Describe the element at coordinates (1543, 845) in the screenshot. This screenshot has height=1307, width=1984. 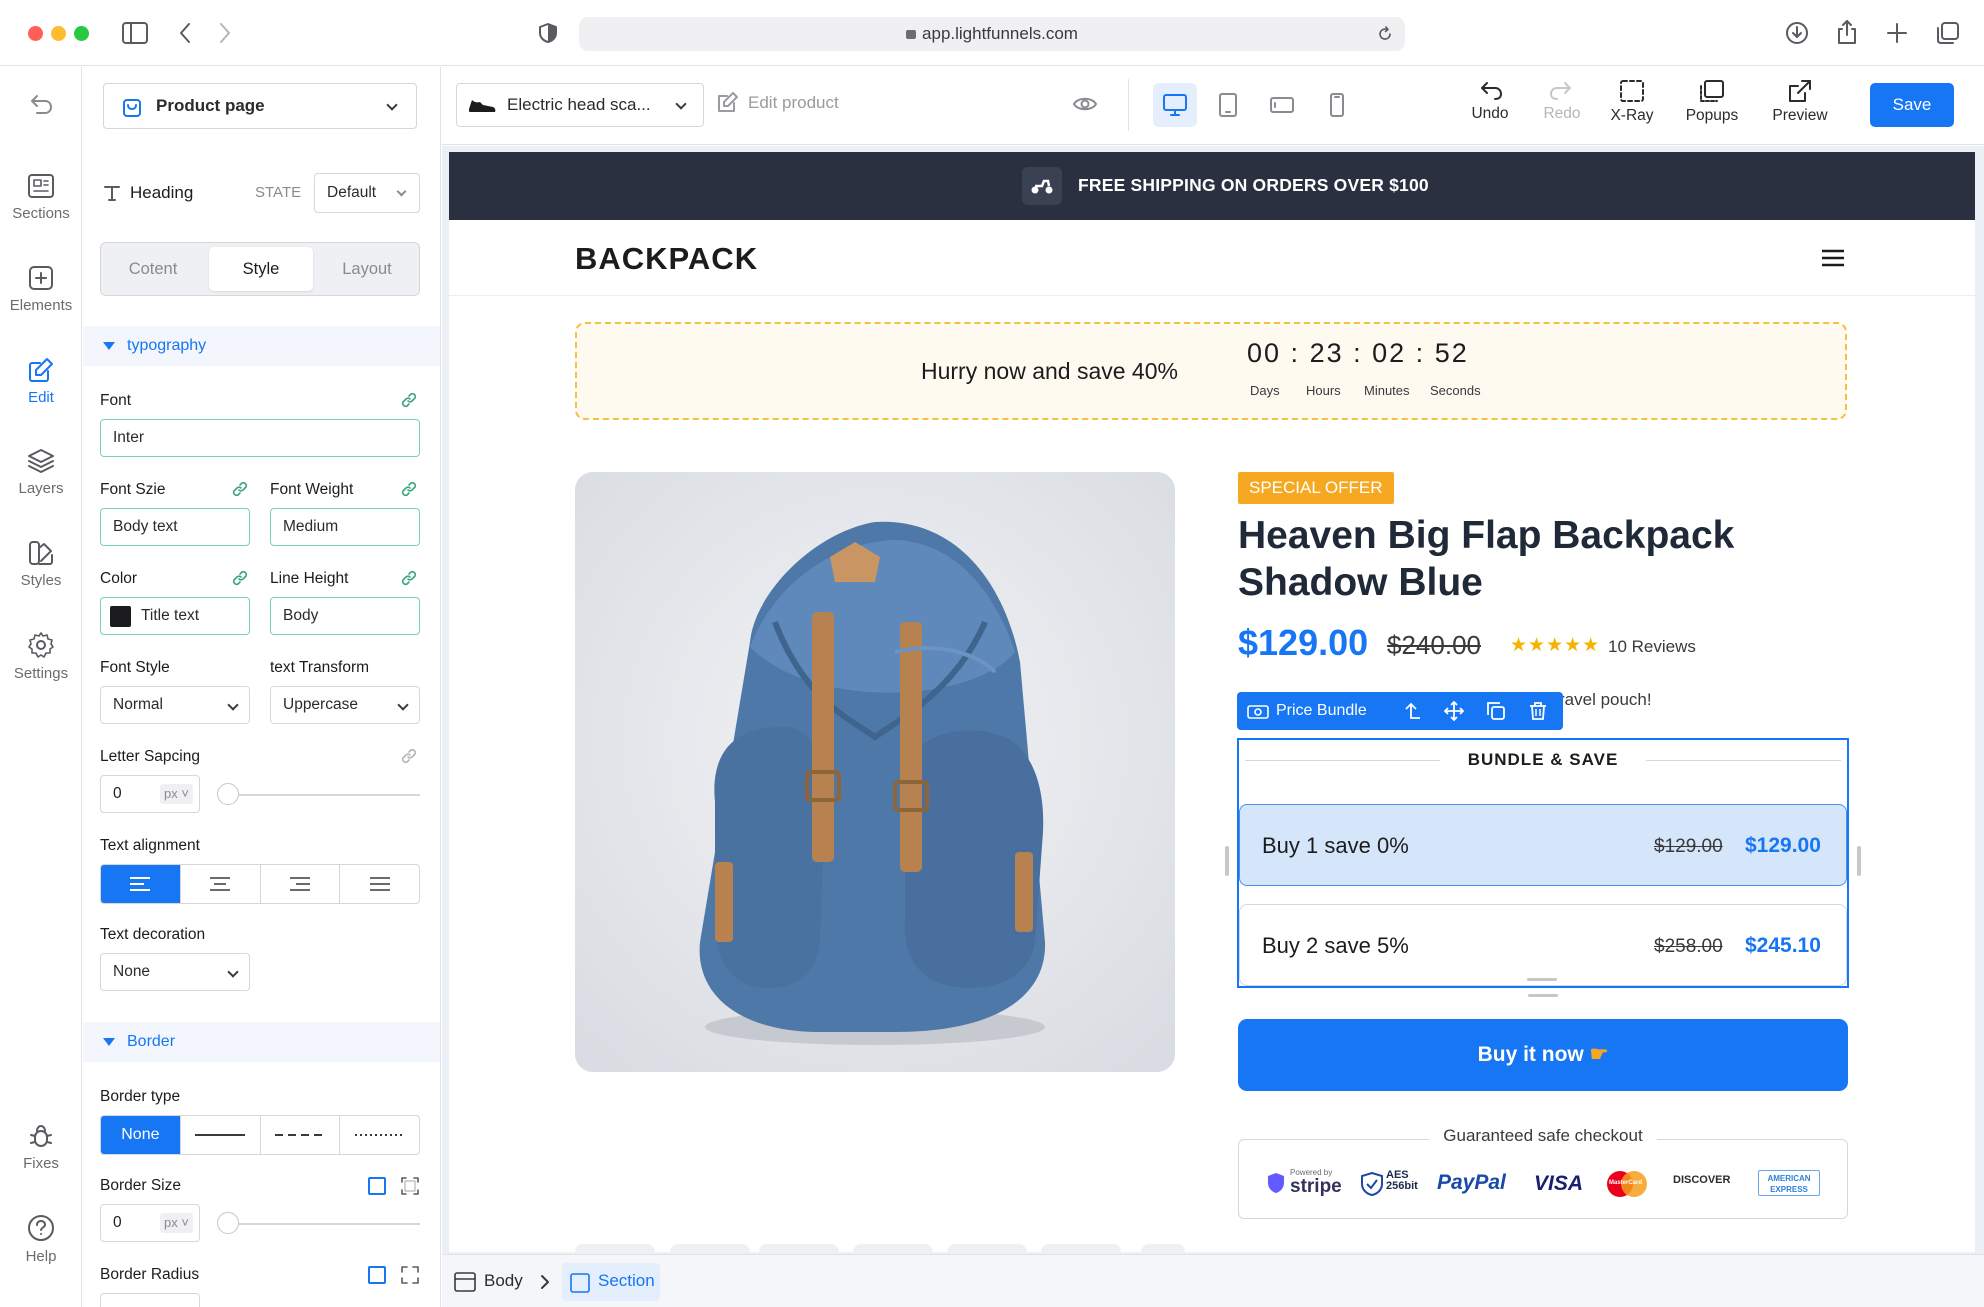
I see `bundle-option-1: Buy 1 save 0% $129.00 $129.00` at that location.